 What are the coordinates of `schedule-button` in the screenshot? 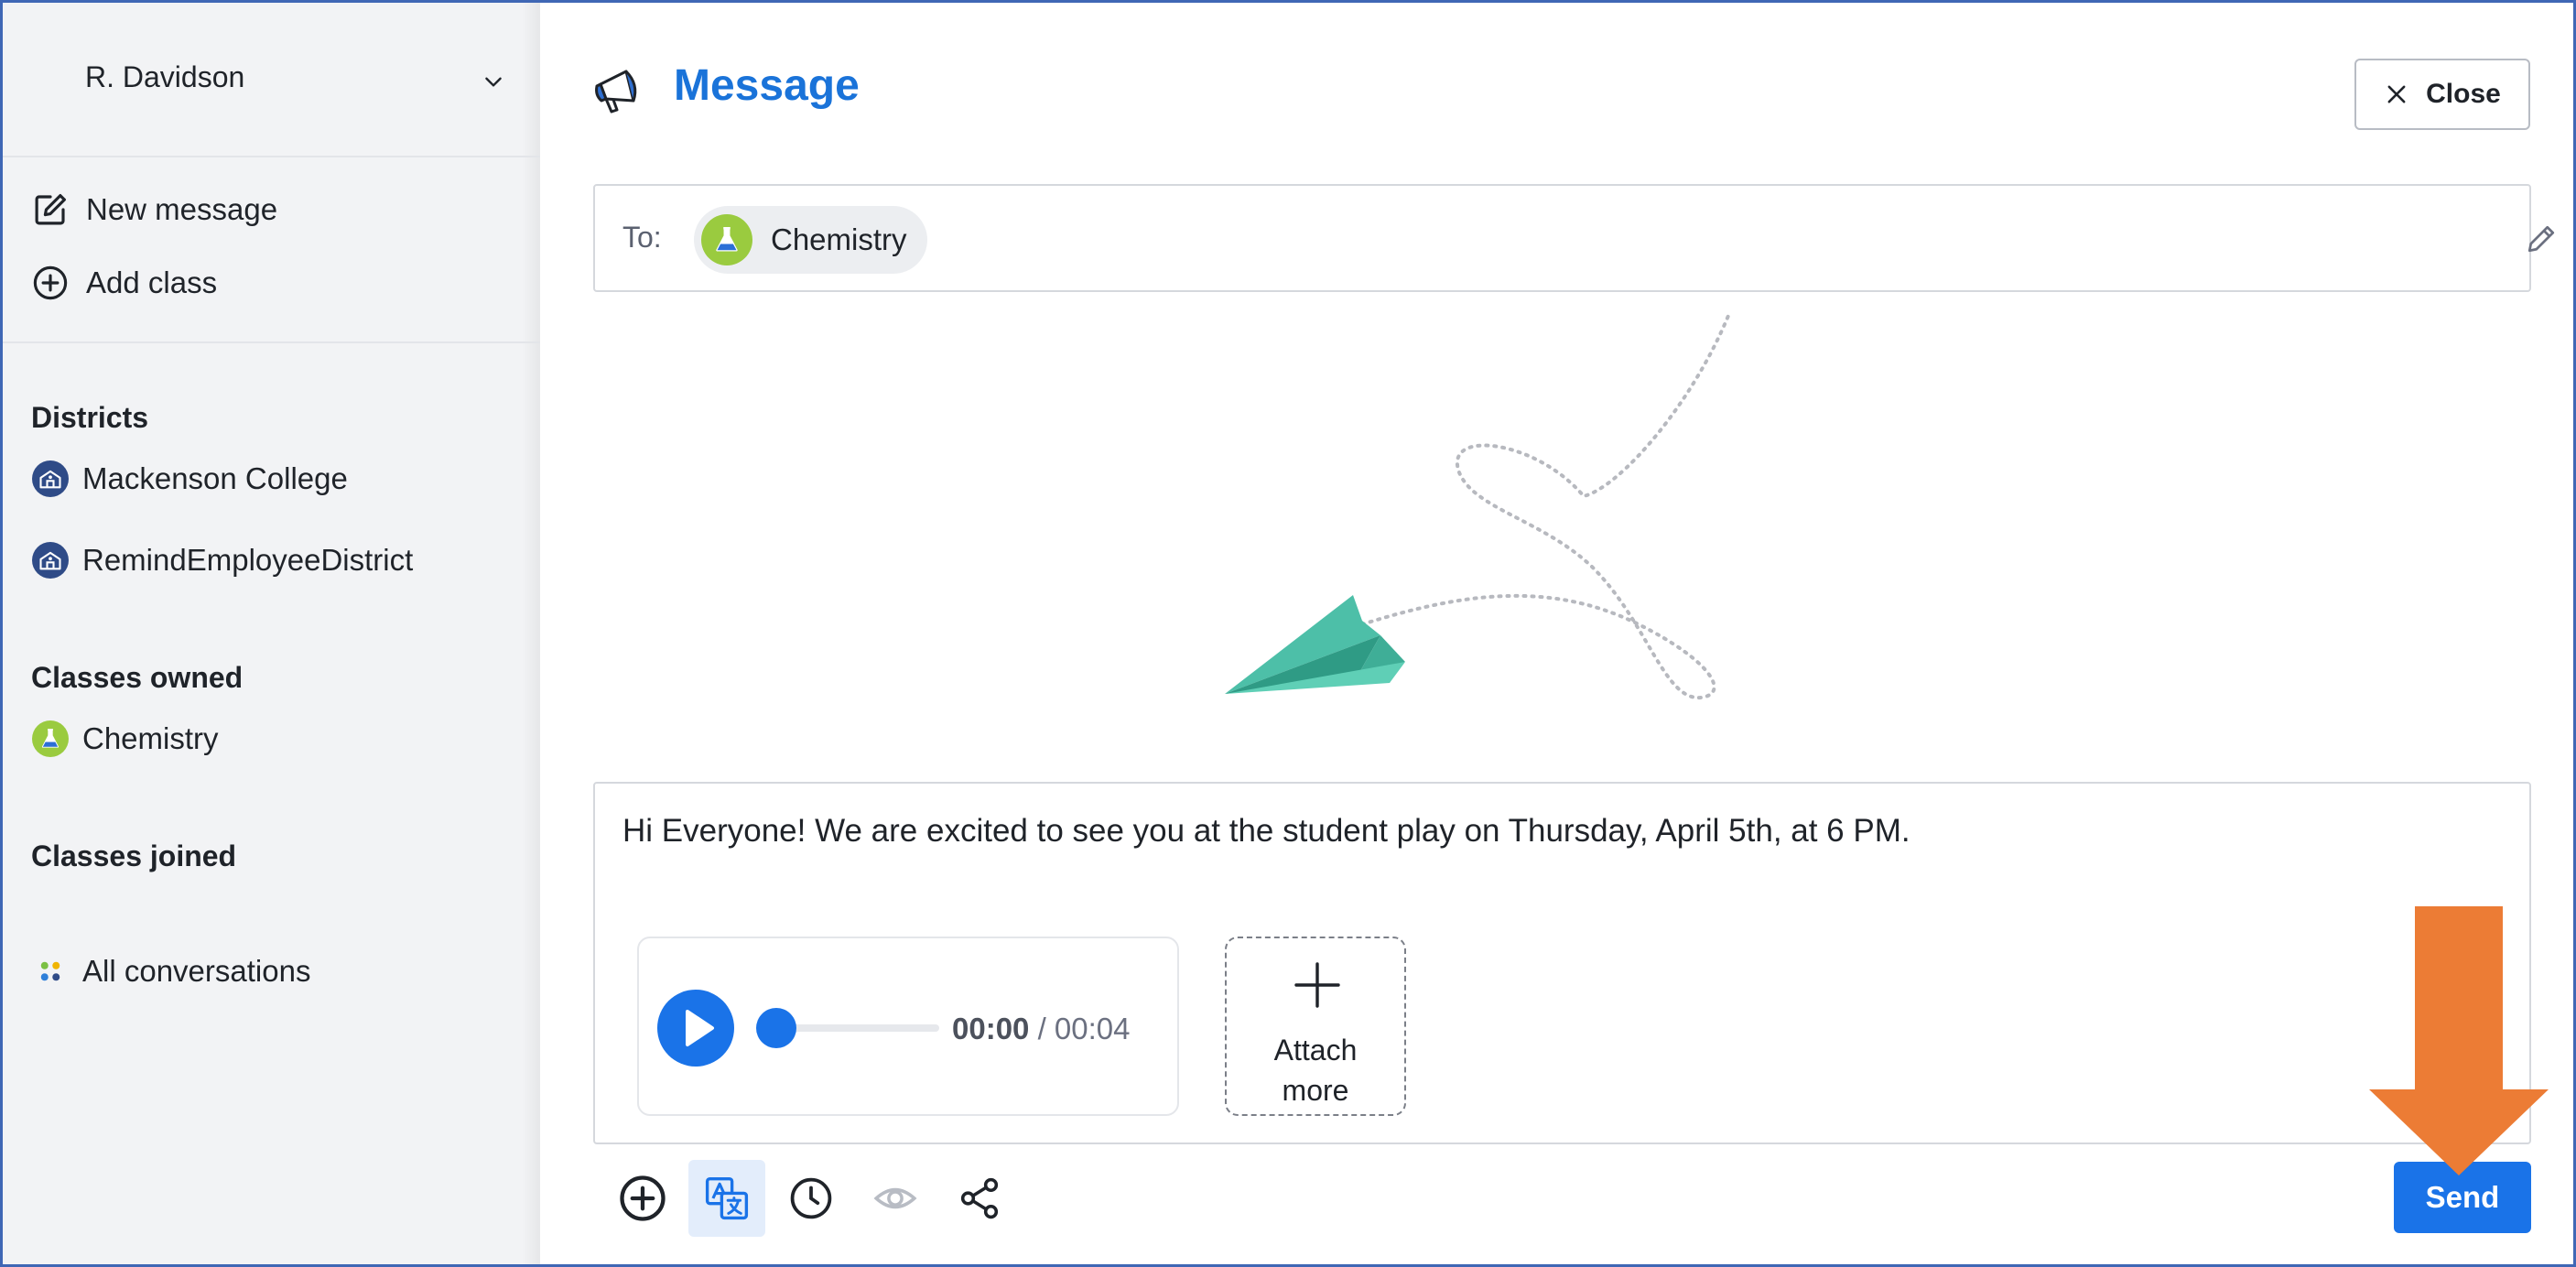 It's located at (812, 1198).